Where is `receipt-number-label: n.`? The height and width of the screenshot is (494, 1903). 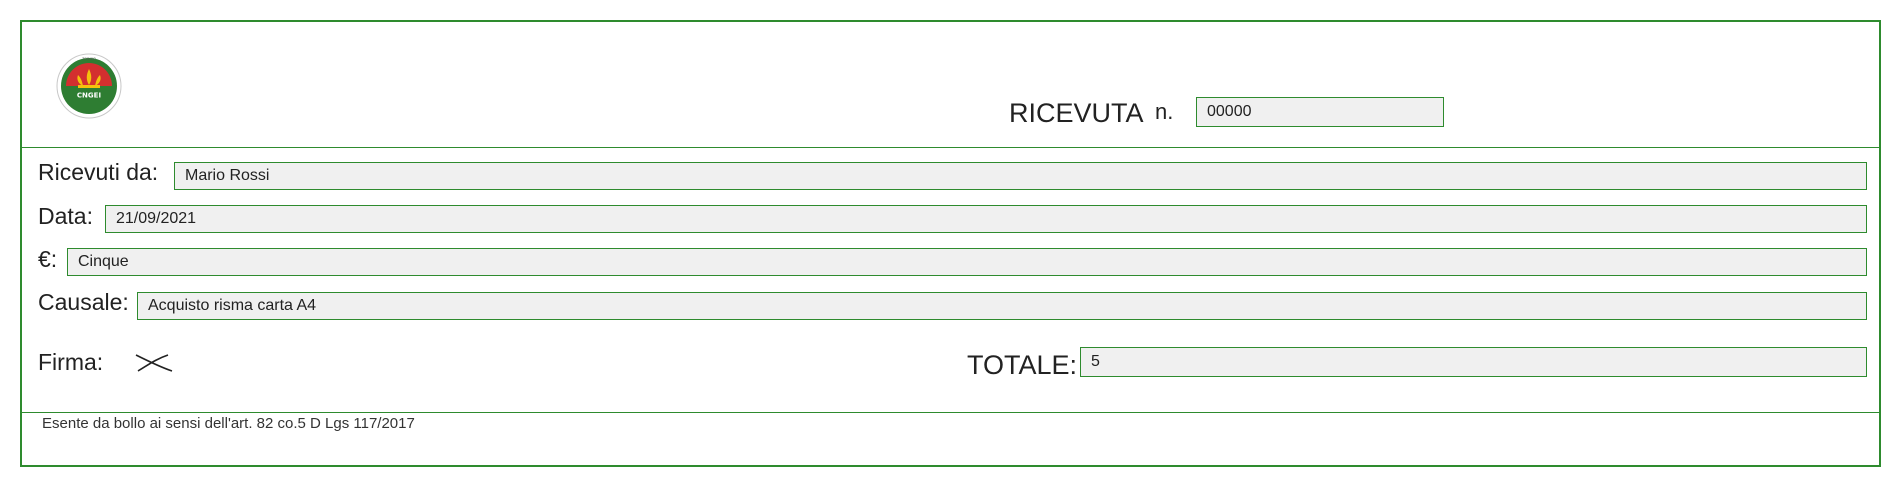 receipt-number-label: n. is located at coordinates (1164, 111).